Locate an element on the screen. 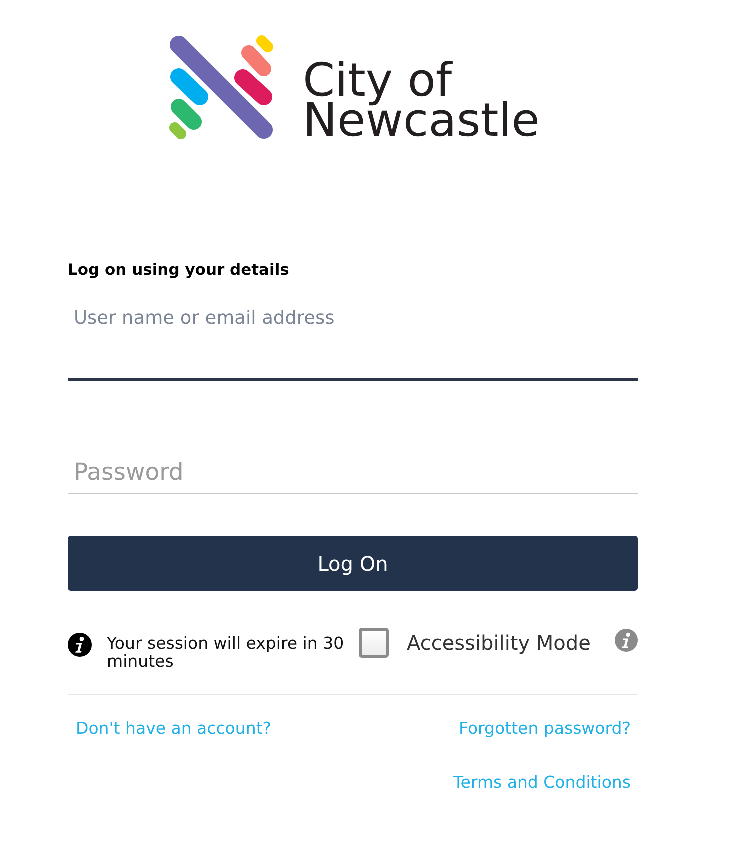  form-heading: Log on using your details is located at coordinates (179, 270).